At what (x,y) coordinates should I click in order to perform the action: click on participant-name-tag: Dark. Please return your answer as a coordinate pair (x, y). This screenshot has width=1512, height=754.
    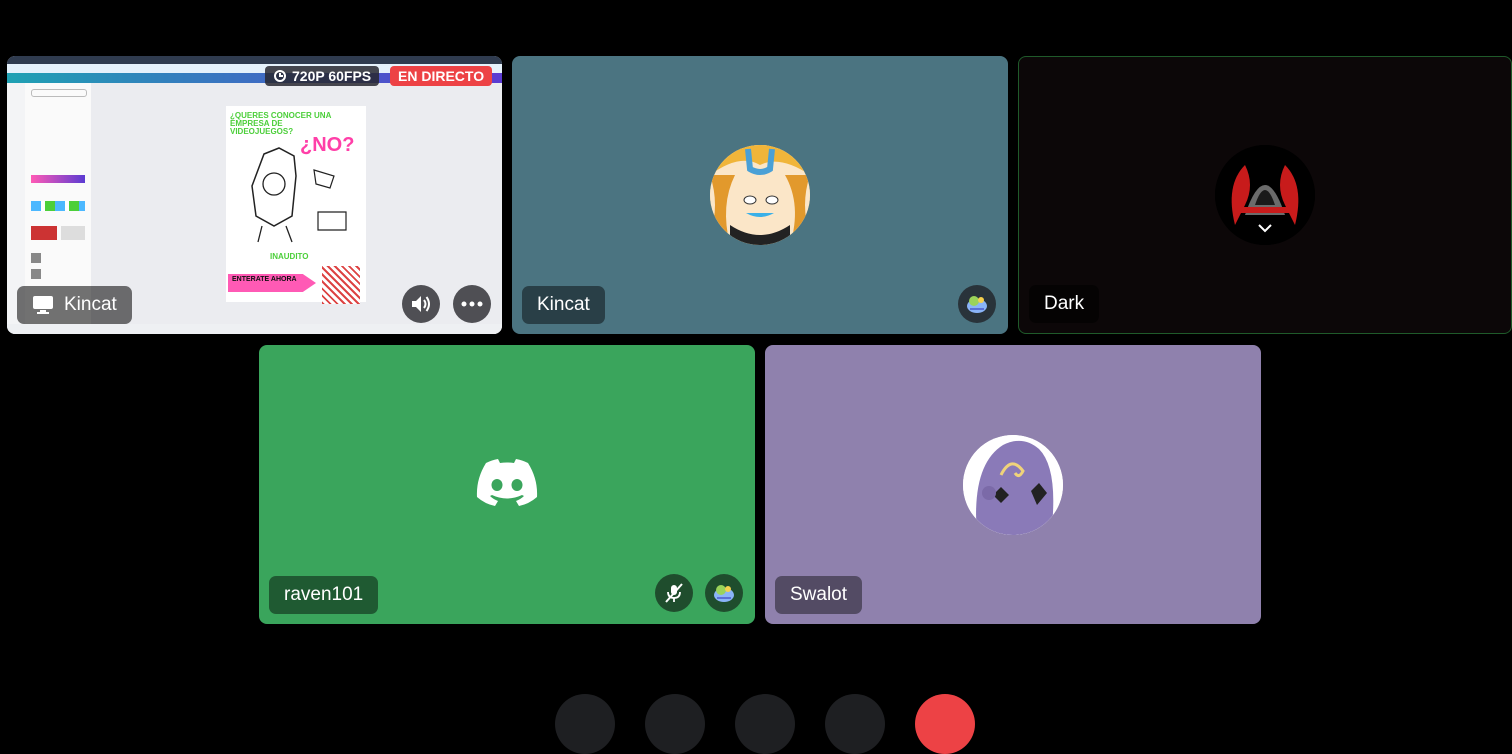
    Looking at the image, I should click on (1064, 304).